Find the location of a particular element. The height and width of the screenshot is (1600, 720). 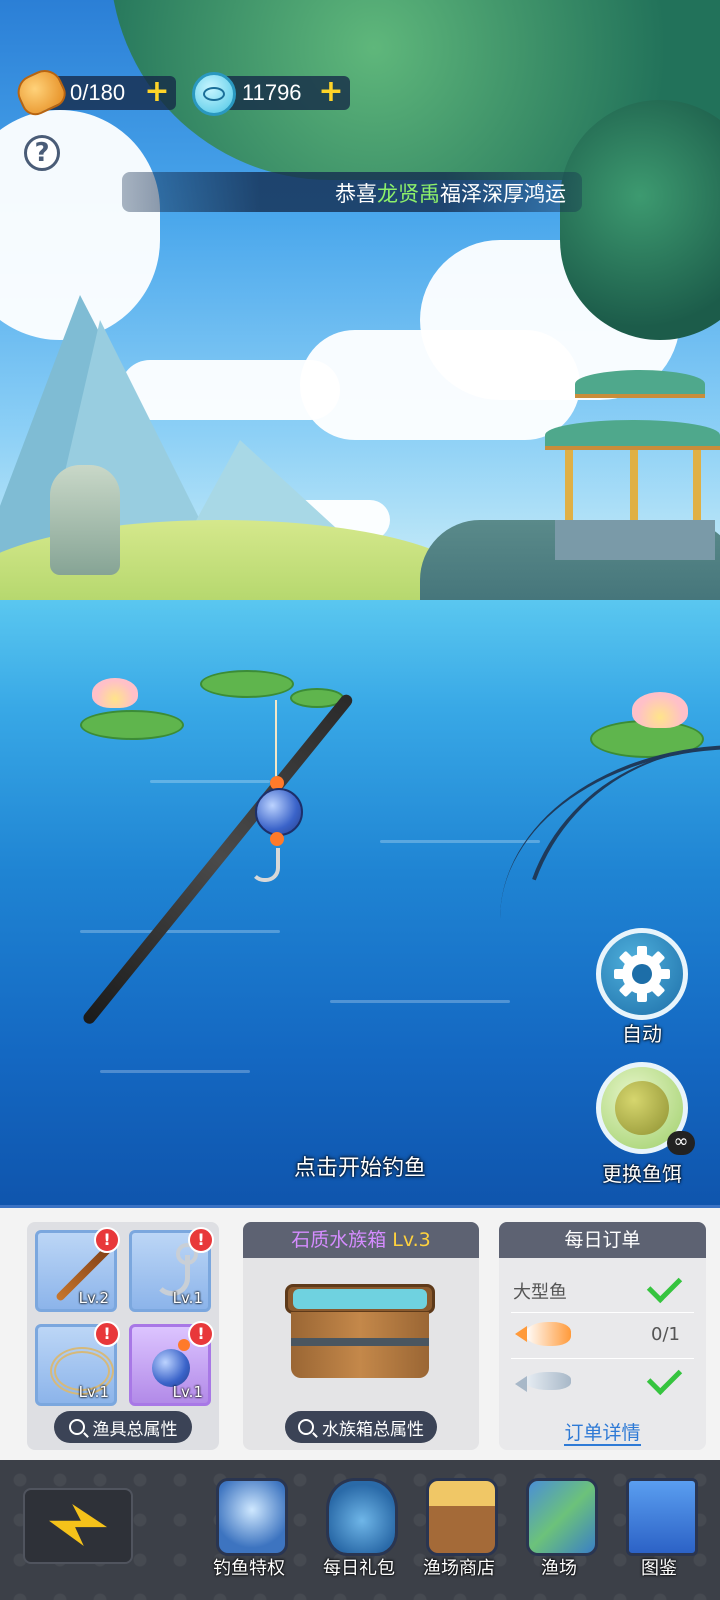

nav-label: 渔场商店 is located at coordinates (459, 1568).